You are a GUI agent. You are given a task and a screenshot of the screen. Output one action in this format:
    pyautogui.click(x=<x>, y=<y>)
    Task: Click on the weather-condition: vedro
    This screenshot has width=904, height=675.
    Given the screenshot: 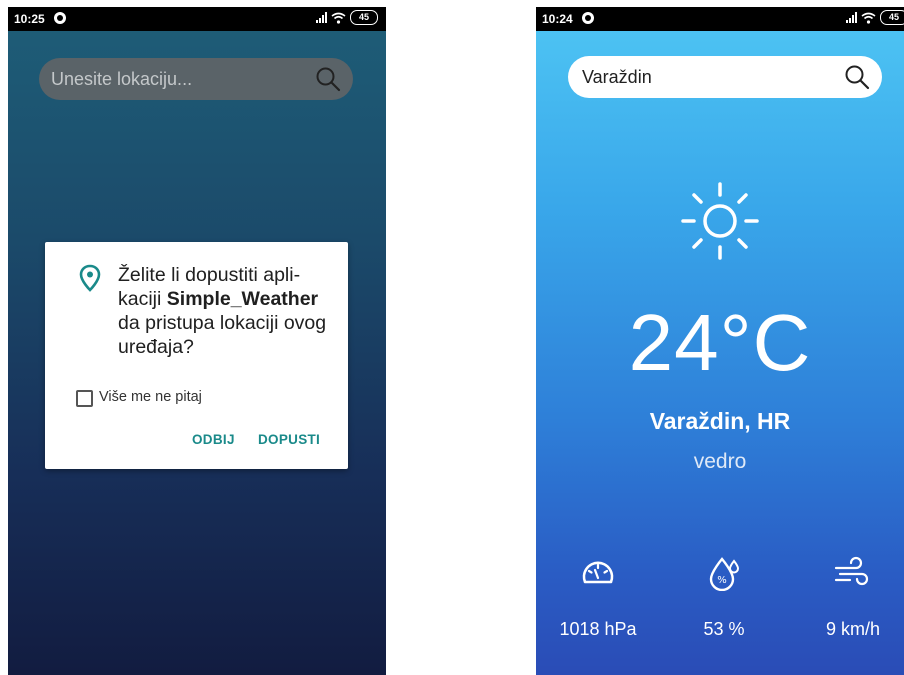 What is the action you would take?
    pyautogui.click(x=720, y=461)
    